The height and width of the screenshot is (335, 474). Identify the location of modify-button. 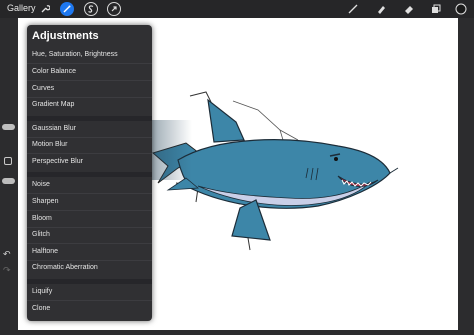
(8, 161).